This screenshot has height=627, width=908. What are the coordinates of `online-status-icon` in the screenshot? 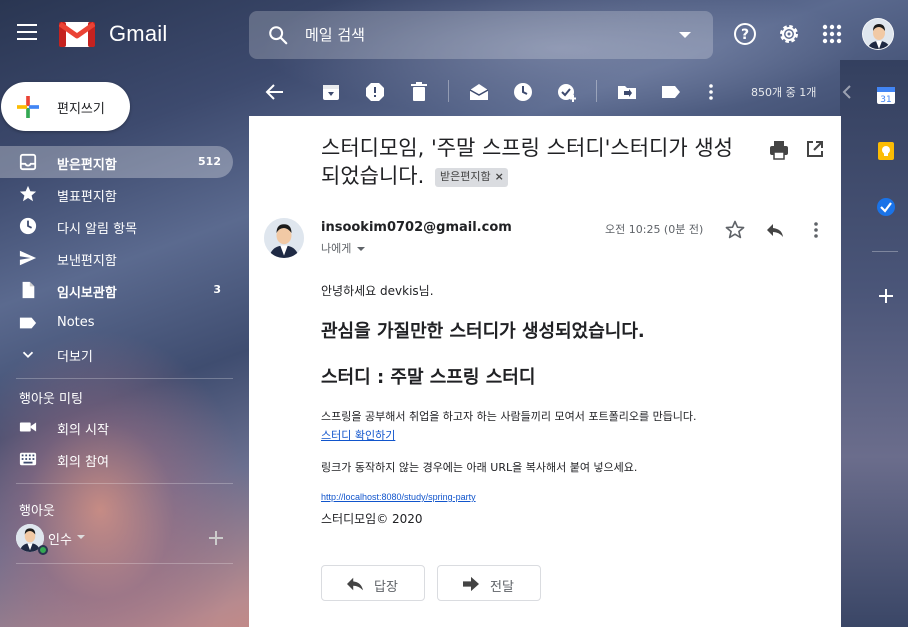 It's located at (43, 550).